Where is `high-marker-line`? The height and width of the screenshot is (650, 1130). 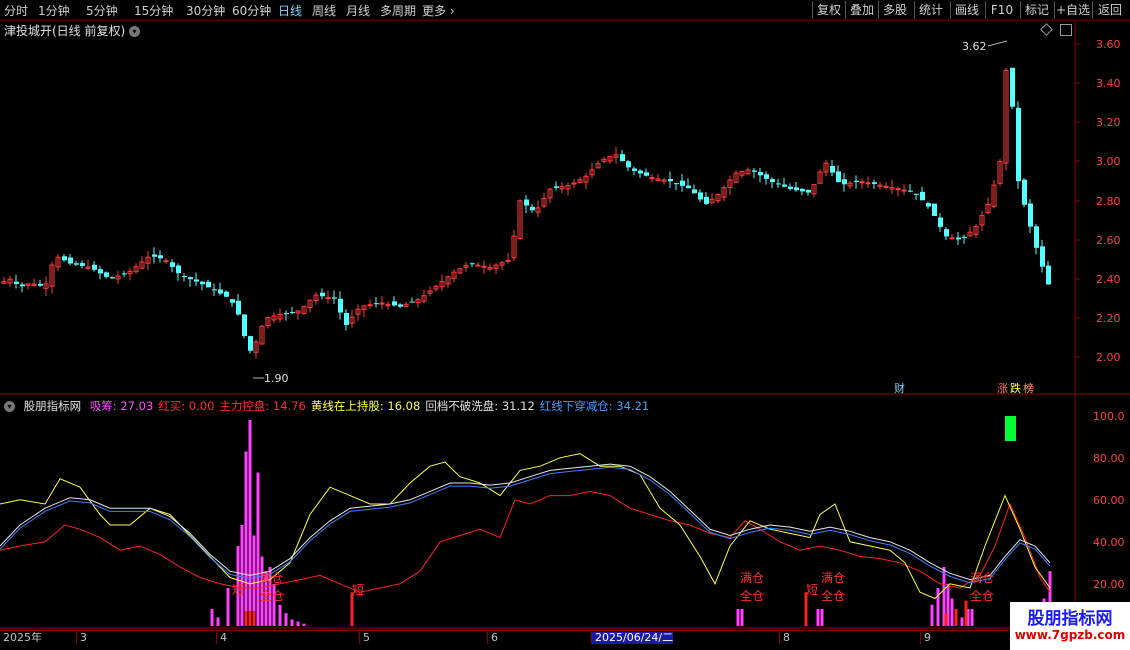 high-marker-line is located at coordinates (997, 43).